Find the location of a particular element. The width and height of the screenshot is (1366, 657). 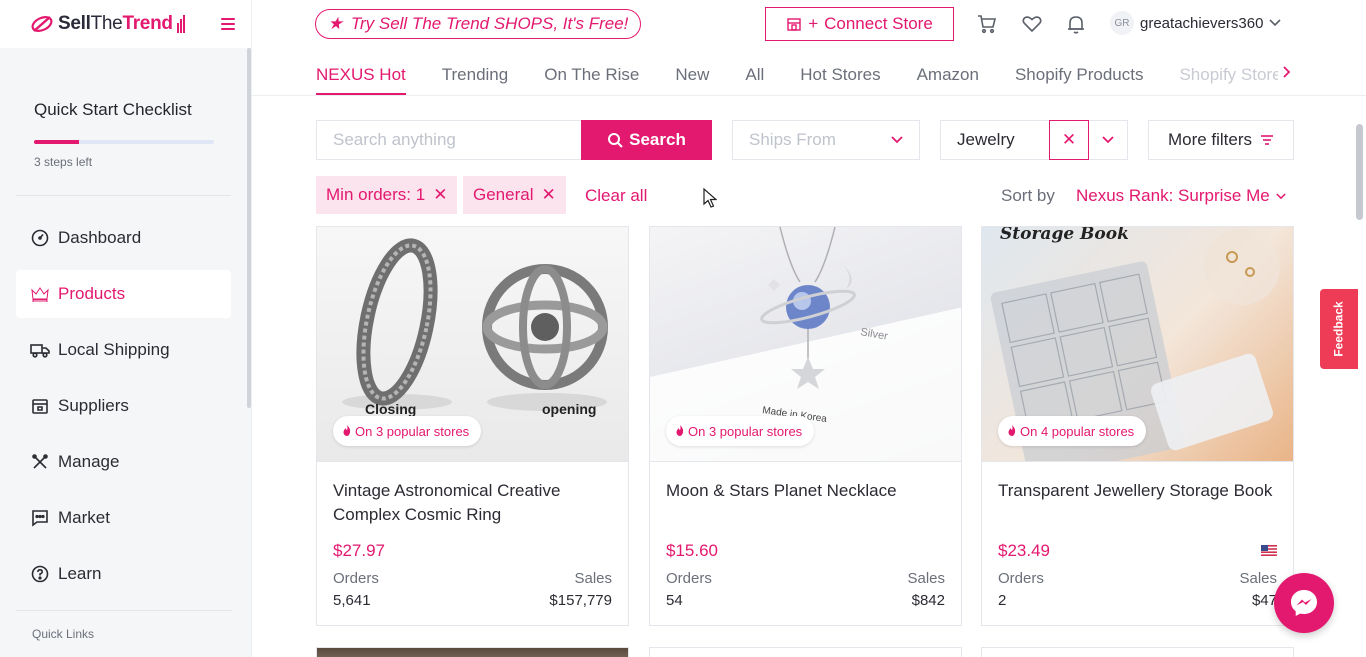

sidebar-divider-bottom is located at coordinates (124, 610).